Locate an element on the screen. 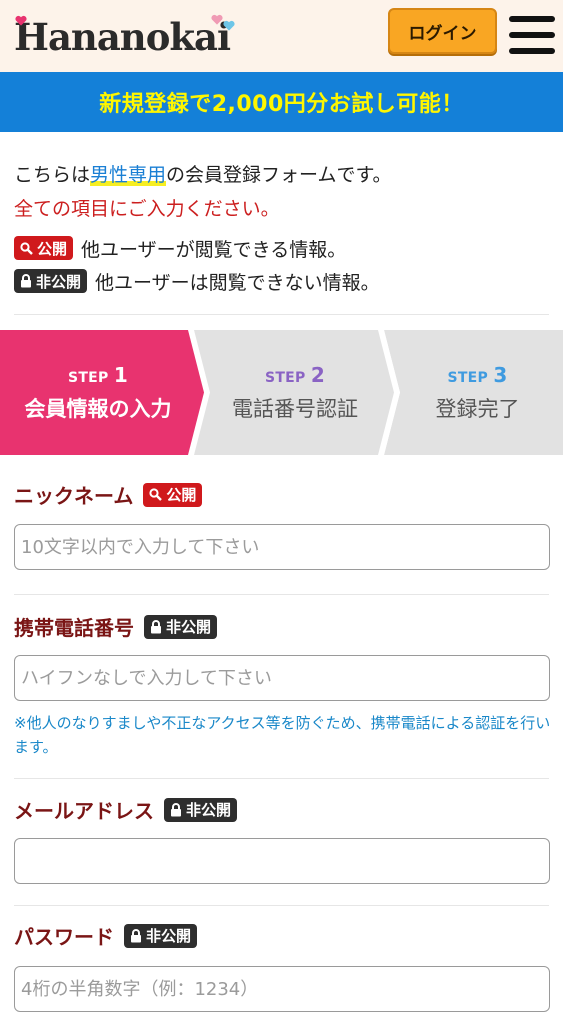 The image size is (563, 1024). private-legend: 非公開 他ユーザーは閲覧できない情報。 is located at coordinates (281, 281).